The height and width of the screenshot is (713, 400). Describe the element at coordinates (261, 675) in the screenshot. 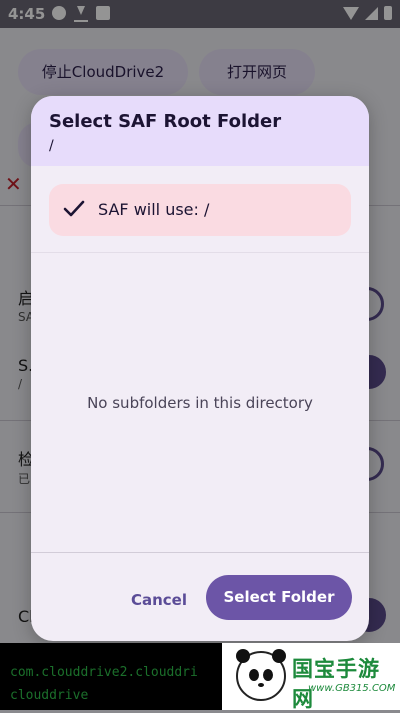

I see `panda-logo-icon` at that location.